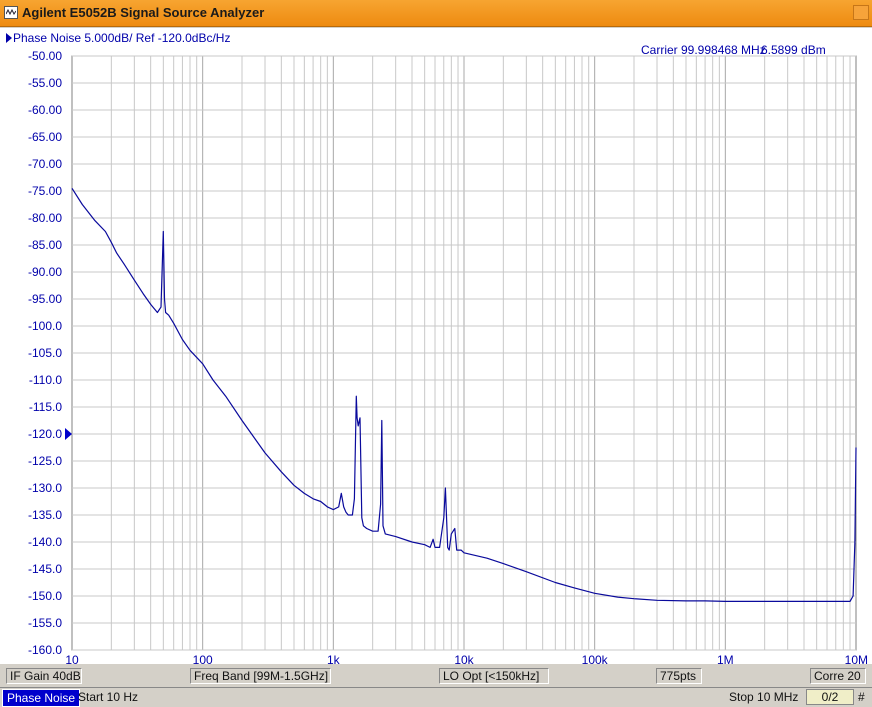 The width and height of the screenshot is (872, 707). What do you see at coordinates (679, 676) in the screenshot?
I see `points-field: 775pts` at bounding box center [679, 676].